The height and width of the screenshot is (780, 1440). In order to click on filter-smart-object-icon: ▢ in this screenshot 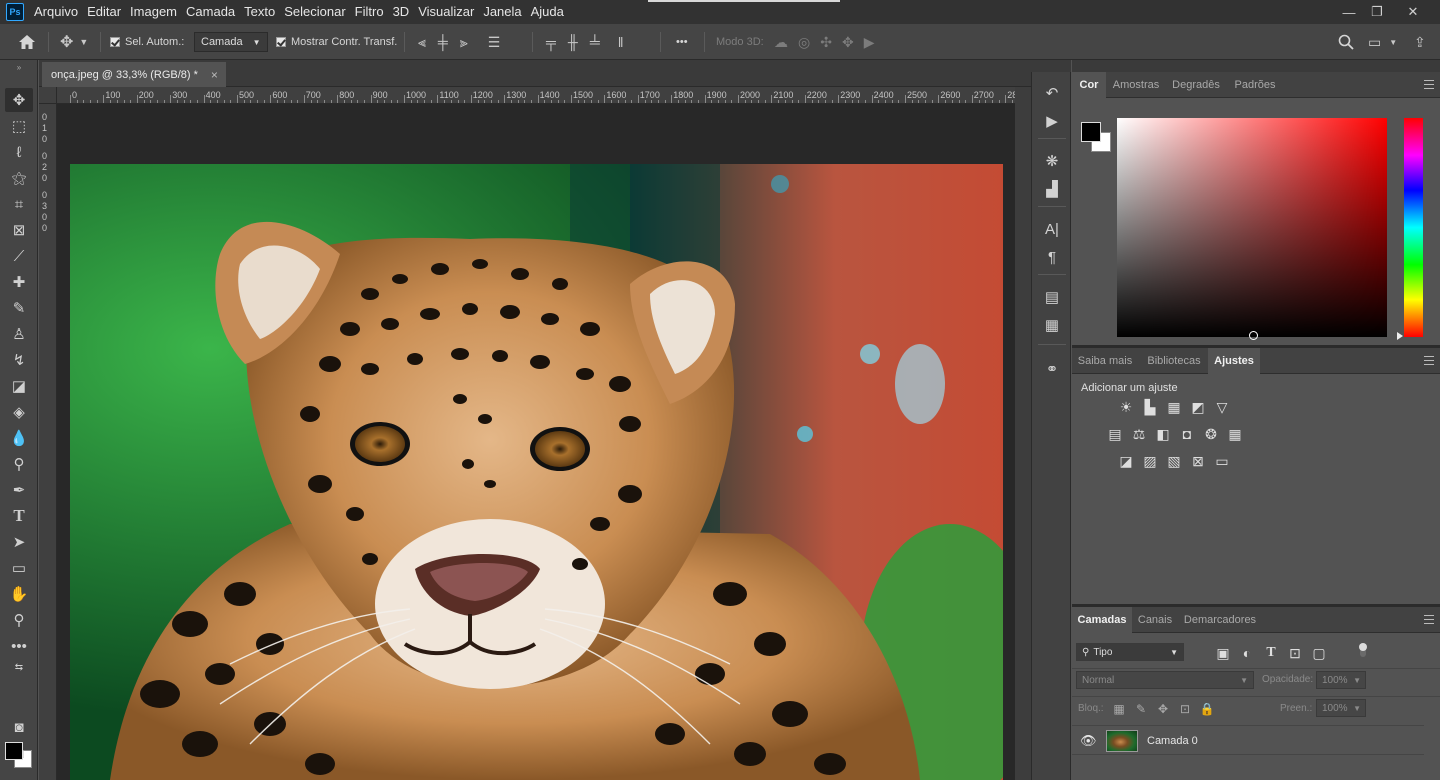, I will do `click(1319, 653)`.